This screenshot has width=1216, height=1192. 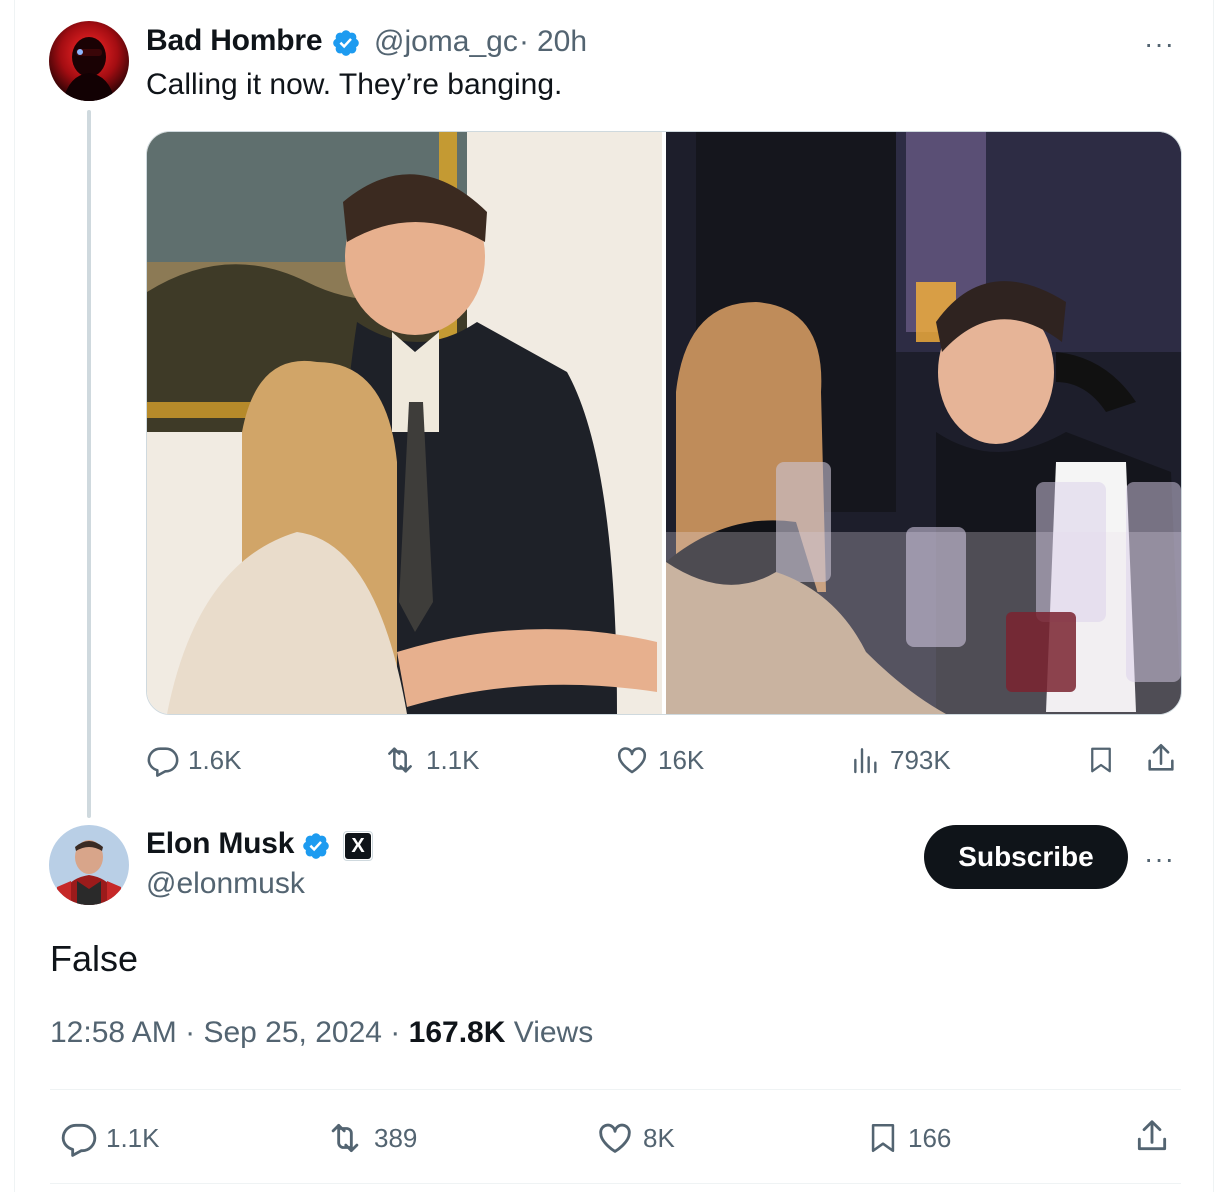 I want to click on reply-count: 1.1K, so click(x=133, y=1137).